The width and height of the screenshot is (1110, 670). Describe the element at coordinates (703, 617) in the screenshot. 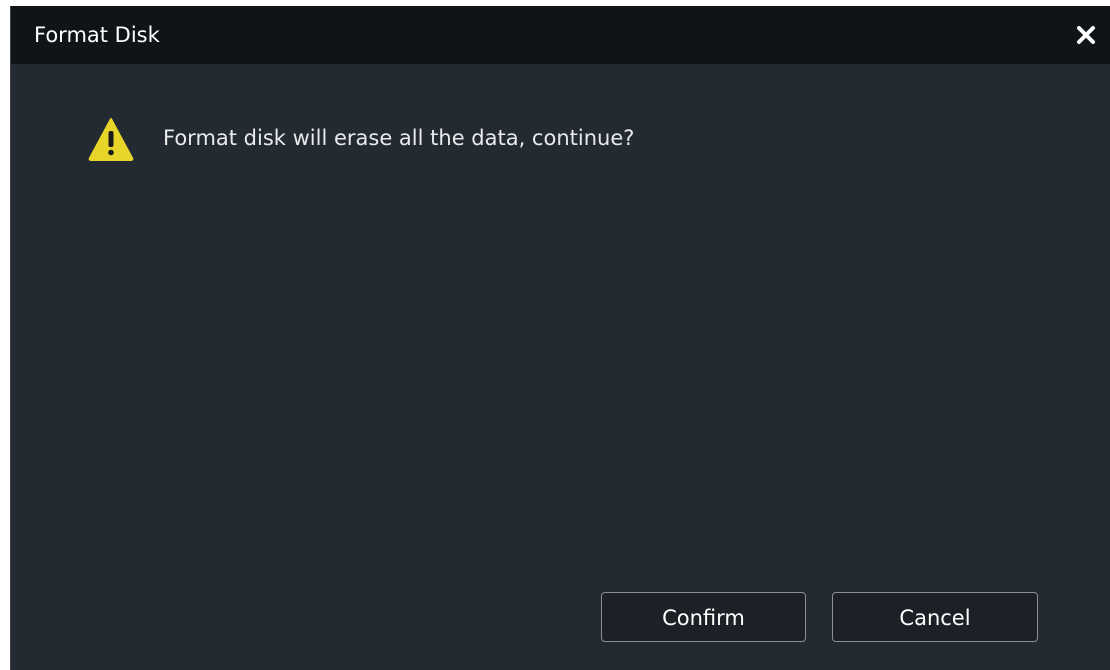

I see `confirm-button: Confirm` at that location.